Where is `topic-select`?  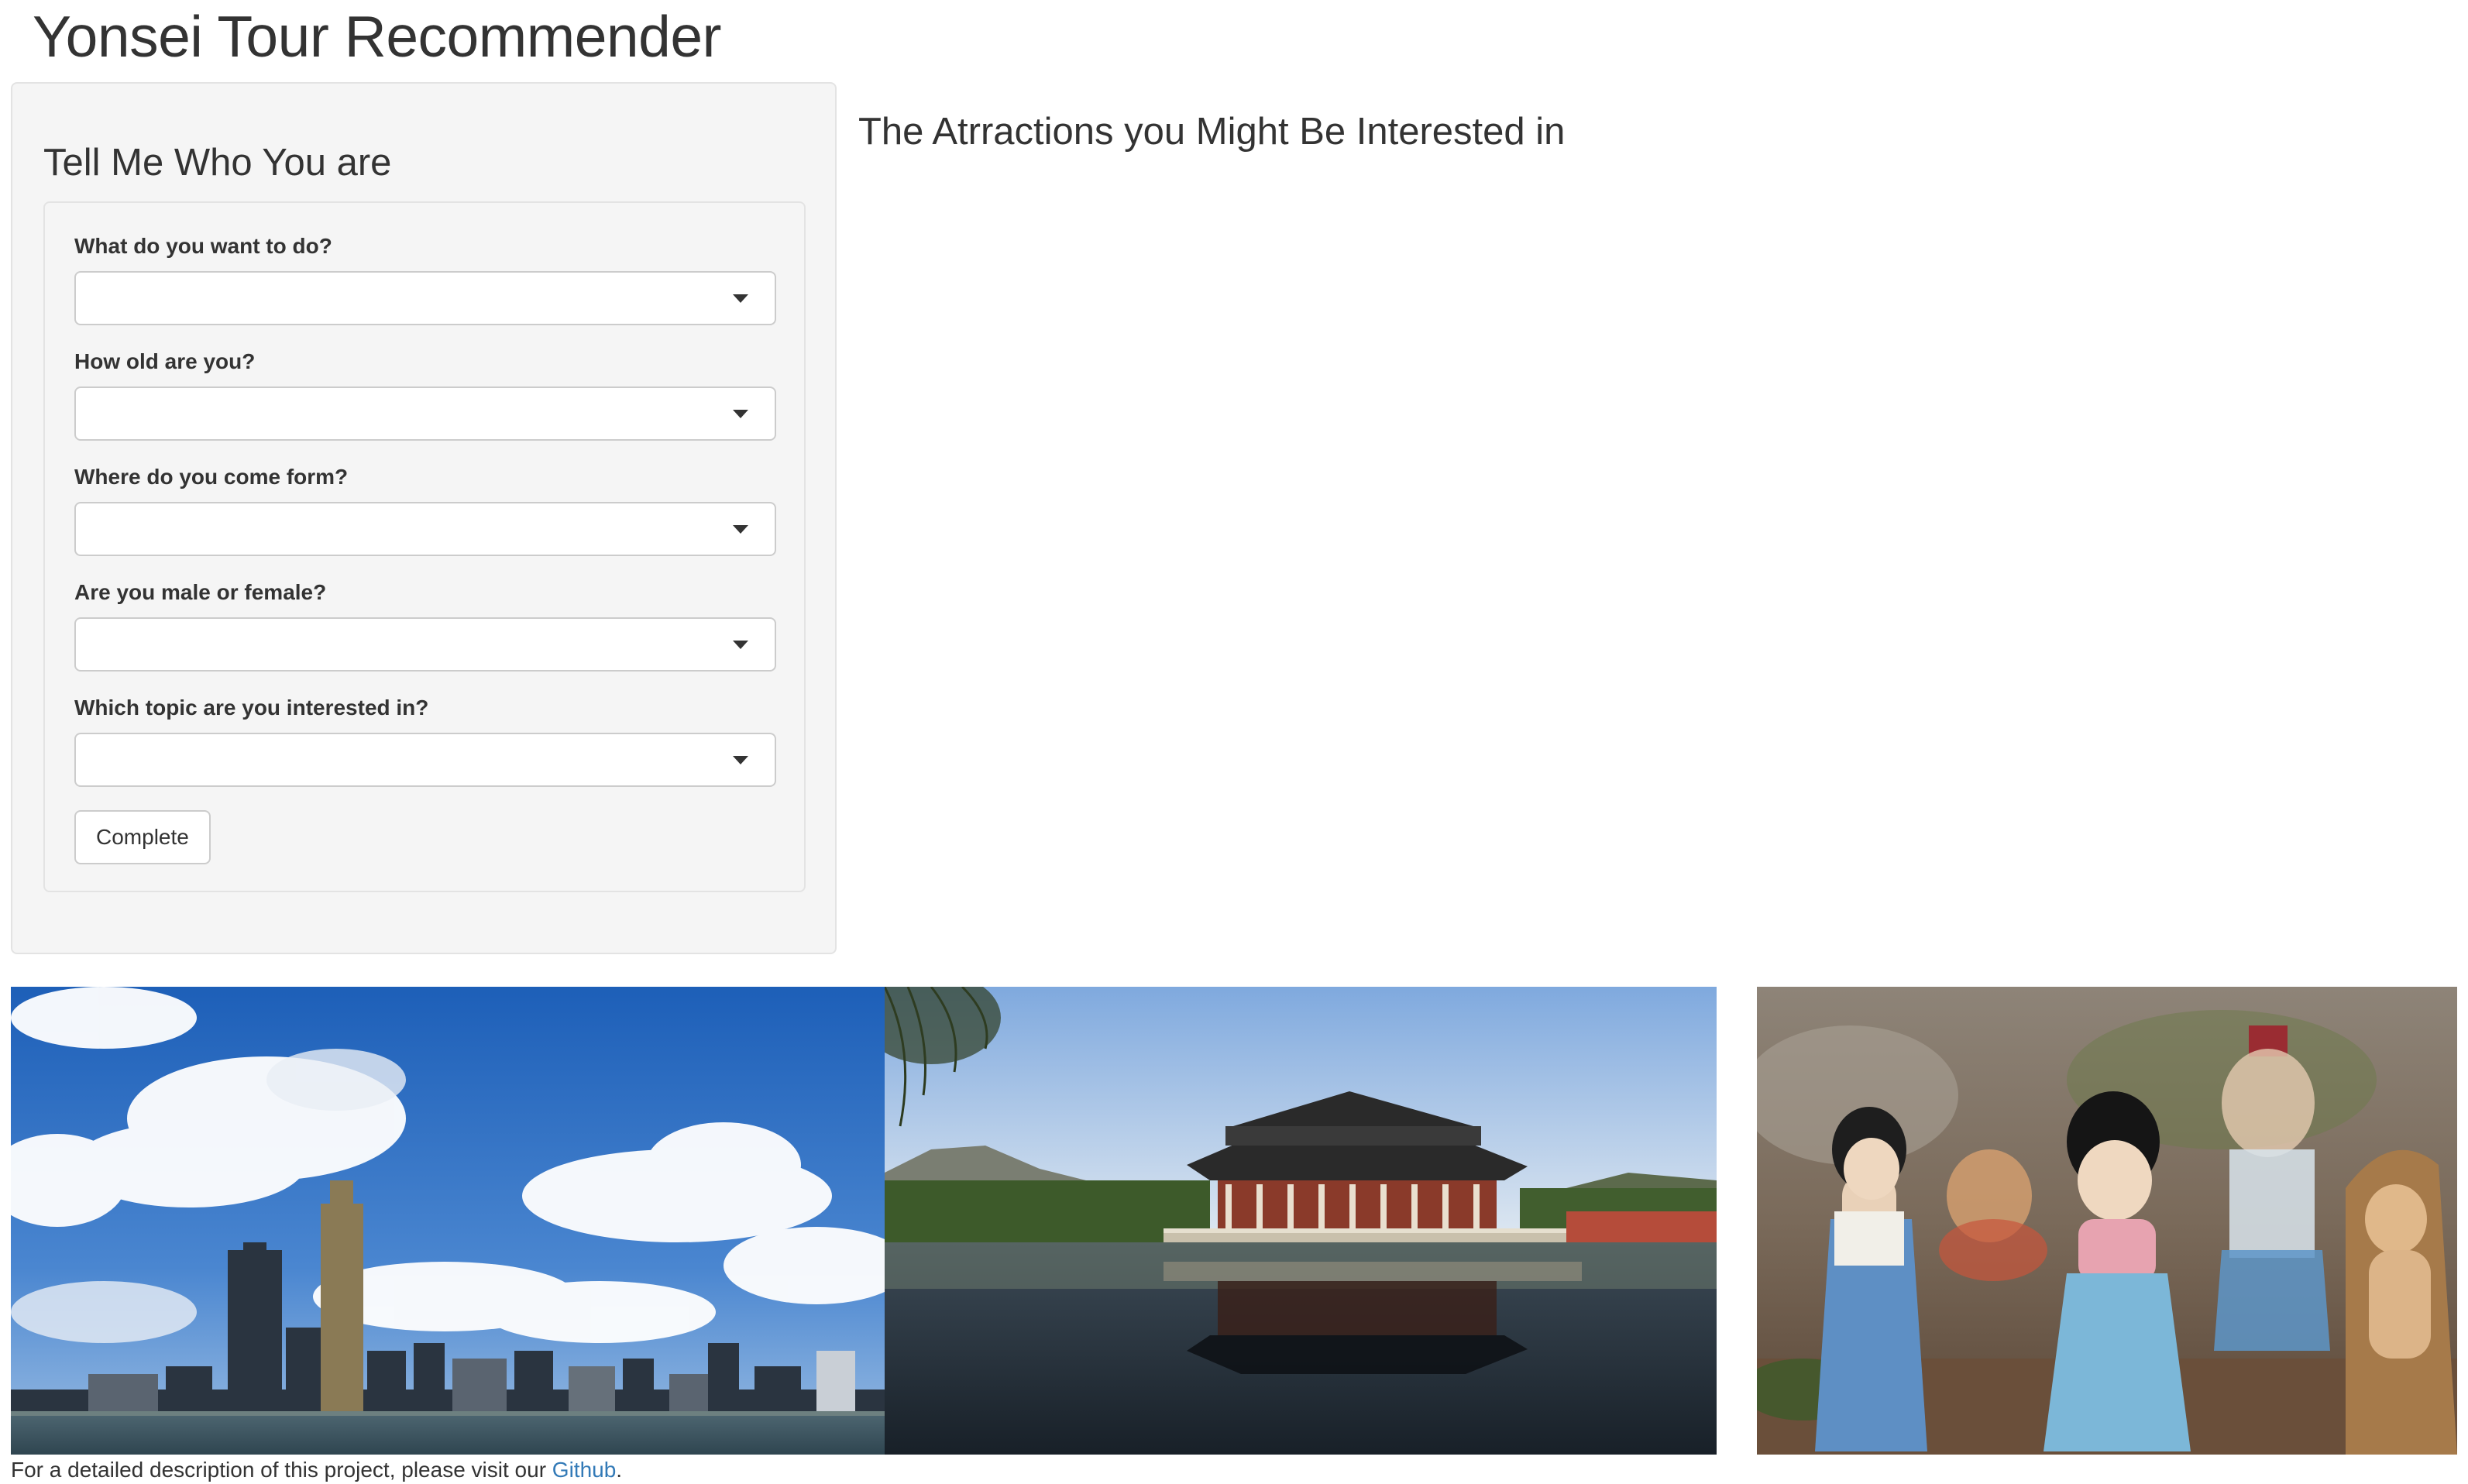 topic-select is located at coordinates (425, 760).